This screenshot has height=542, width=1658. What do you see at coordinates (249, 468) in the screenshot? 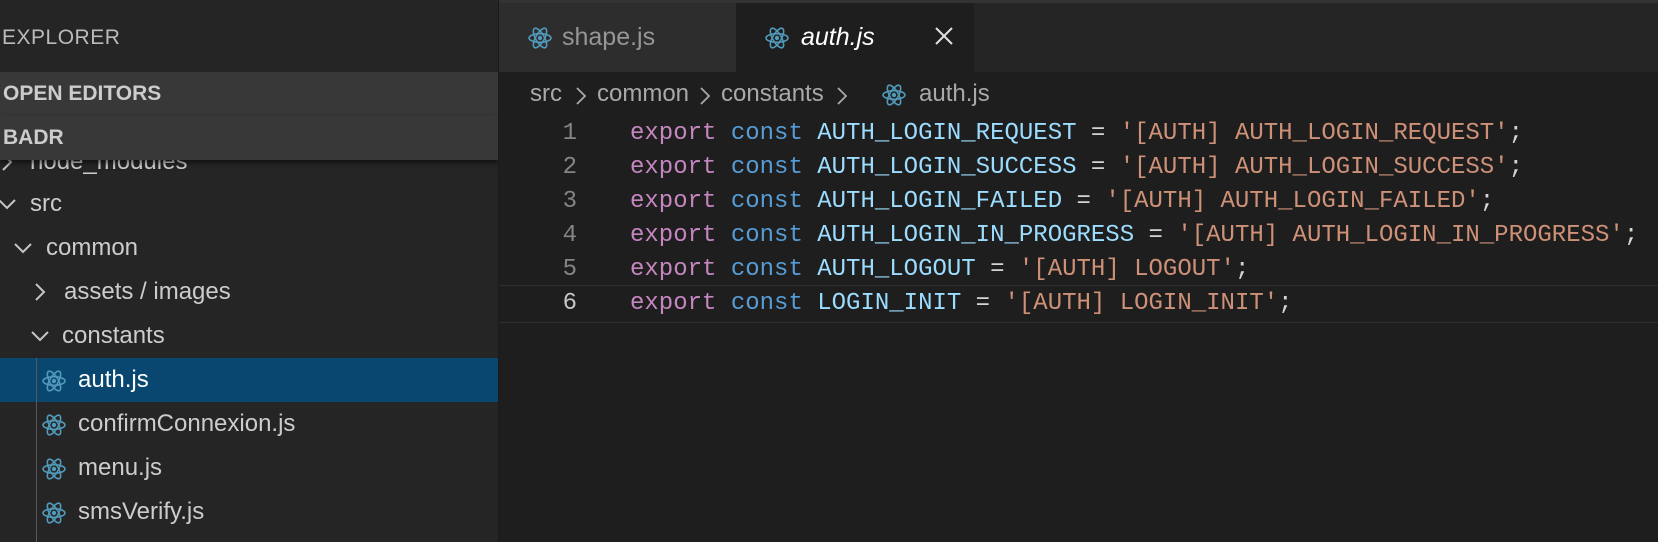
I see `tree-file-menu: menu.js` at bounding box center [249, 468].